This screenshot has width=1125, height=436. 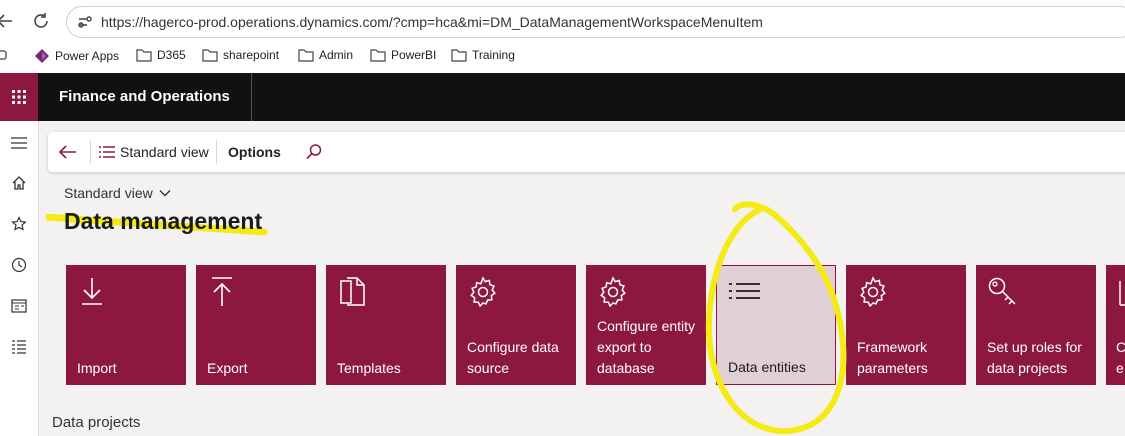 I want to click on back-button, so click(x=68, y=152).